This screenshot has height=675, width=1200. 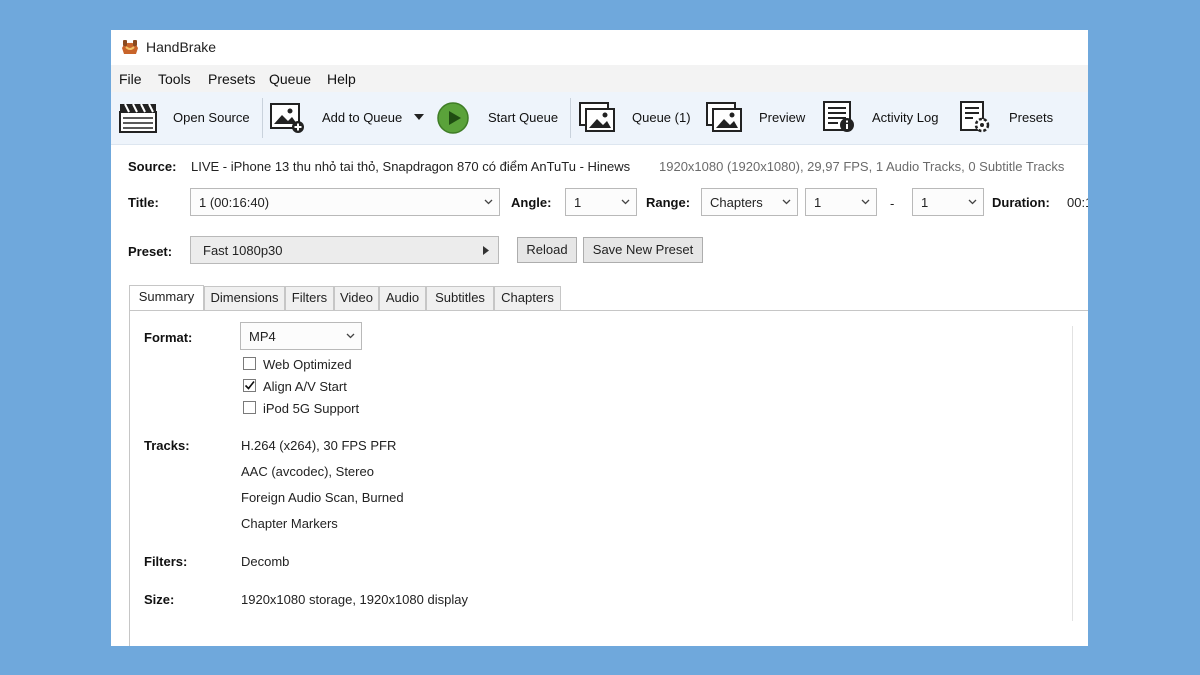 What do you see at coordinates (159, 599) in the screenshot?
I see `size-label: Size:` at bounding box center [159, 599].